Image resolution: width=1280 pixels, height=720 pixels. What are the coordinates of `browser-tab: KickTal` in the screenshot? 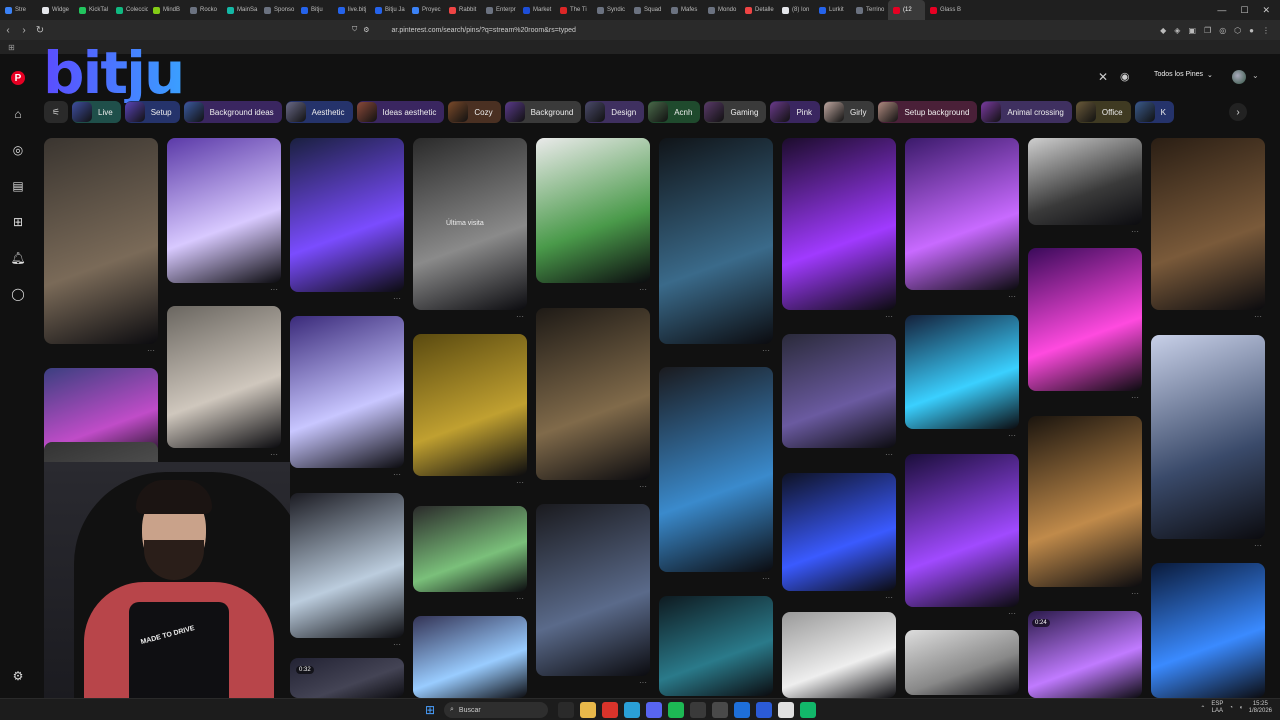 It's located at (92, 10).